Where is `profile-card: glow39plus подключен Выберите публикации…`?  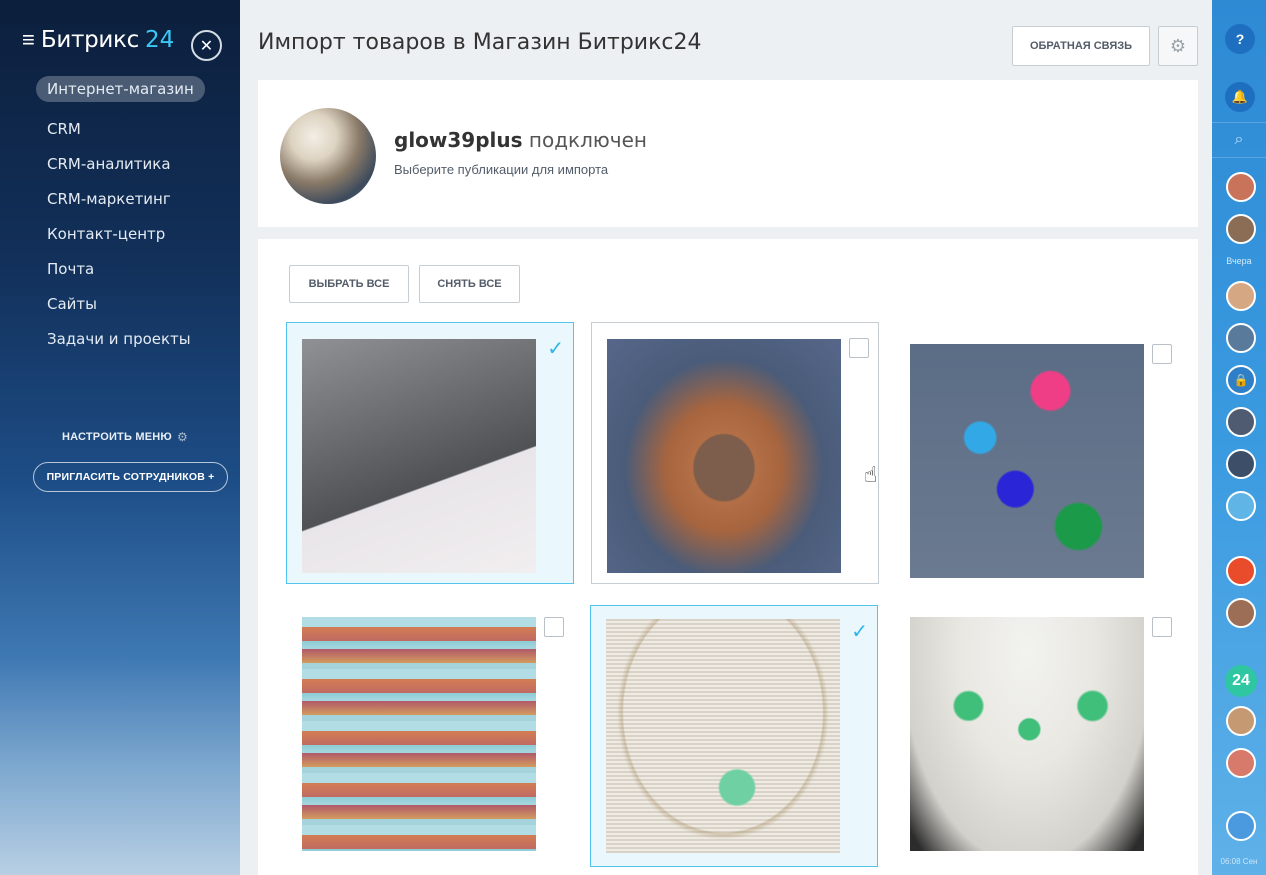 profile-card: glow39plus подключен Выберите публикации… is located at coordinates (728, 153).